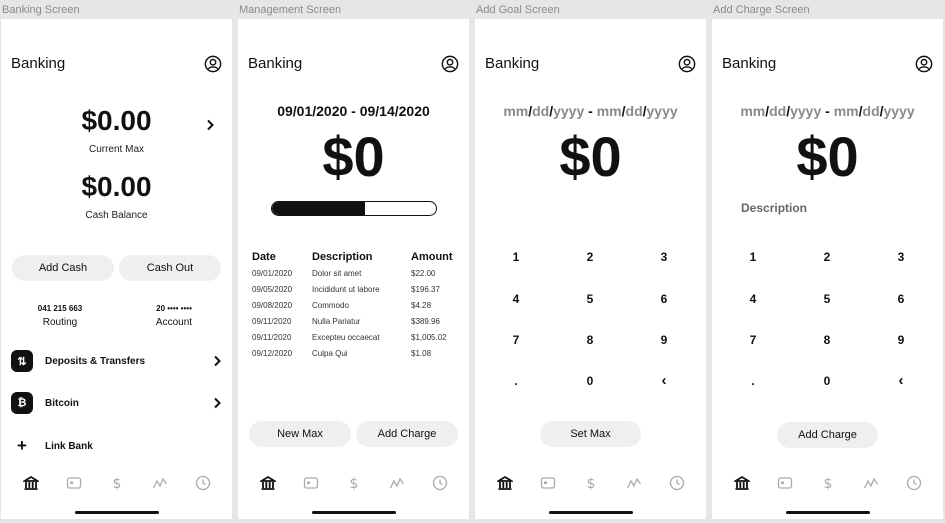  I want to click on tab-bar: $, so click(116, 485).